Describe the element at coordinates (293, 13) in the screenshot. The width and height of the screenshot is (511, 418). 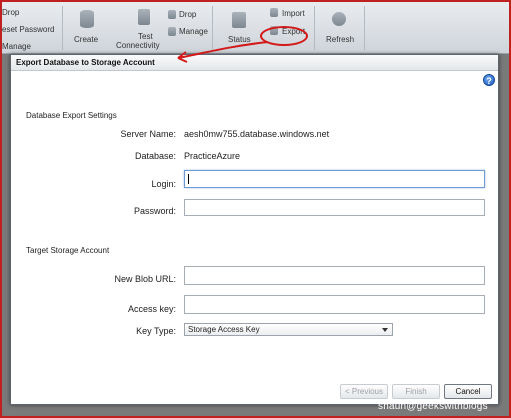
I see `ribbon-import: Import` at that location.